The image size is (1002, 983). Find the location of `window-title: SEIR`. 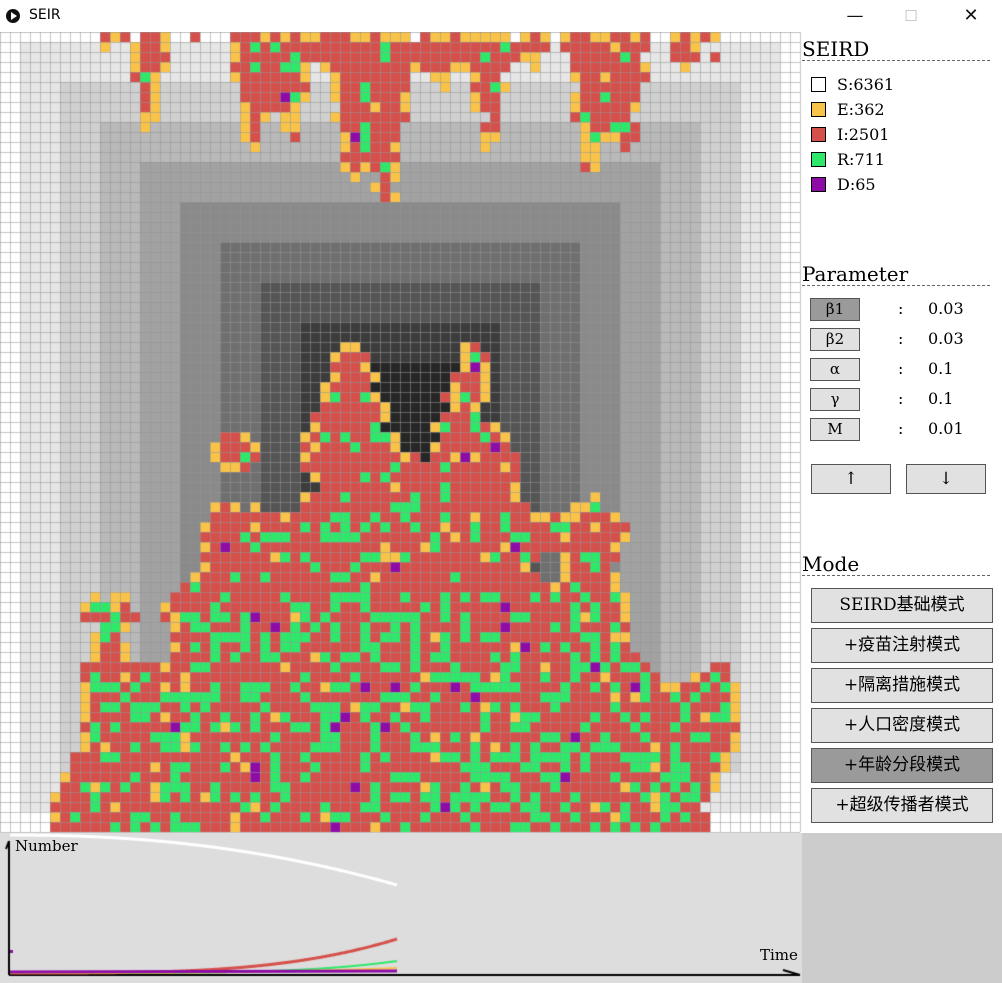

window-title: SEIR is located at coordinates (45, 15).